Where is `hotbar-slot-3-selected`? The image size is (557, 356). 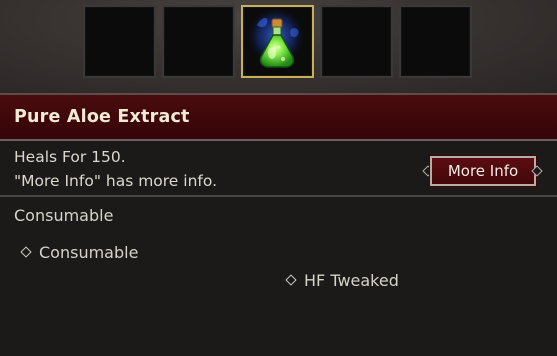 hotbar-slot-3-selected is located at coordinates (277, 41).